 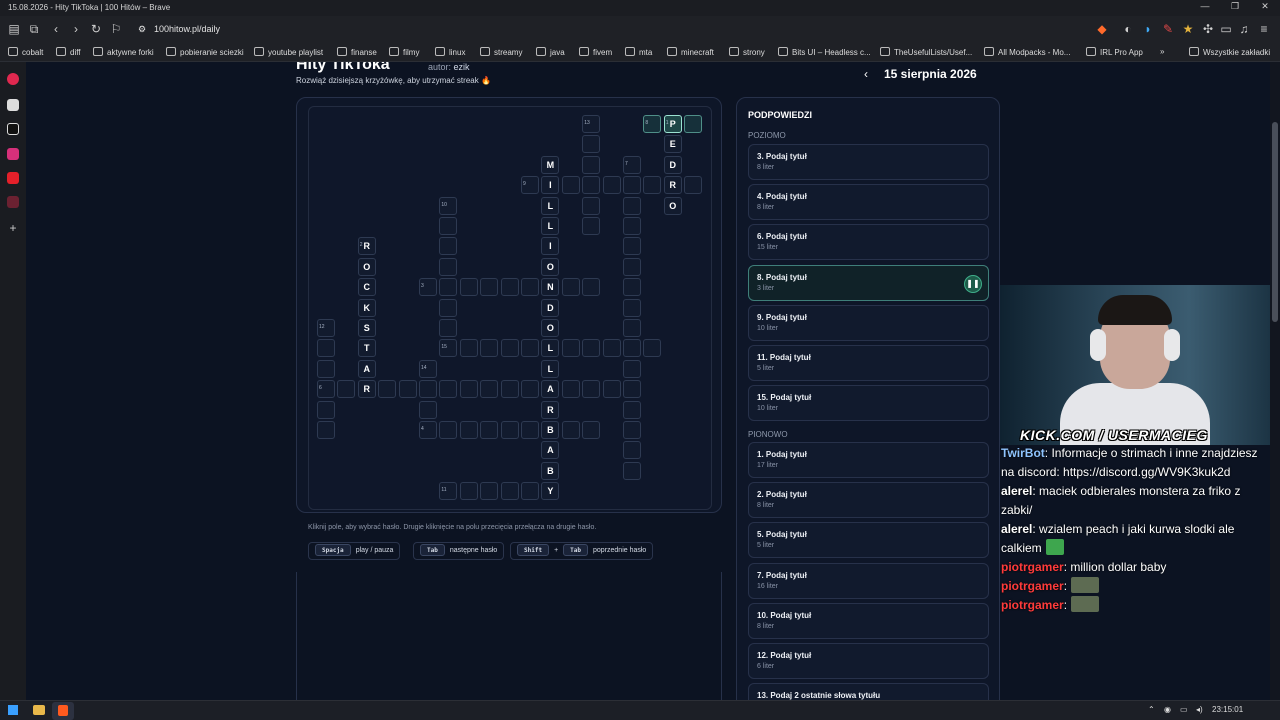 What do you see at coordinates (1184, 709) in the screenshot?
I see `network-icon: ▭` at bounding box center [1184, 709].